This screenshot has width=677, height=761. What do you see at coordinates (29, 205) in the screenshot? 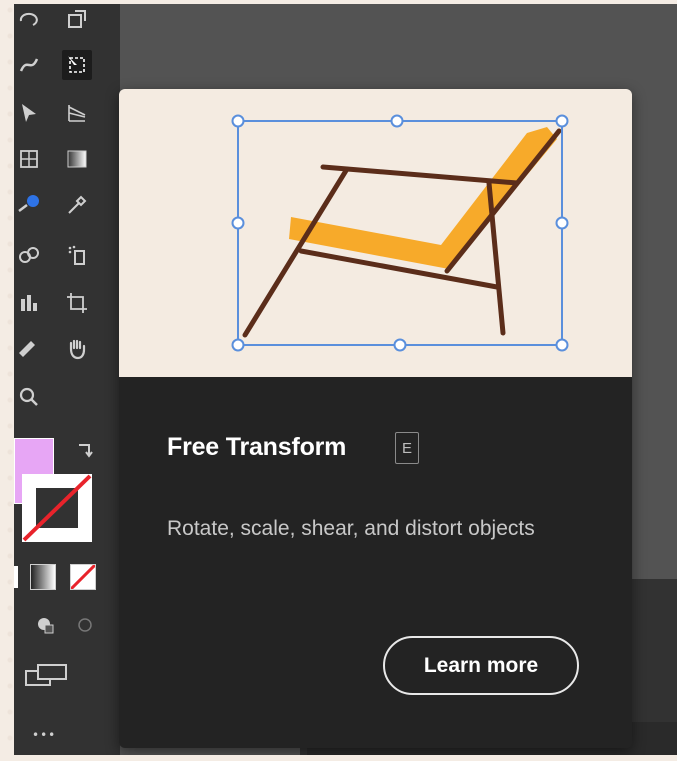
I see `color-point-icon` at bounding box center [29, 205].